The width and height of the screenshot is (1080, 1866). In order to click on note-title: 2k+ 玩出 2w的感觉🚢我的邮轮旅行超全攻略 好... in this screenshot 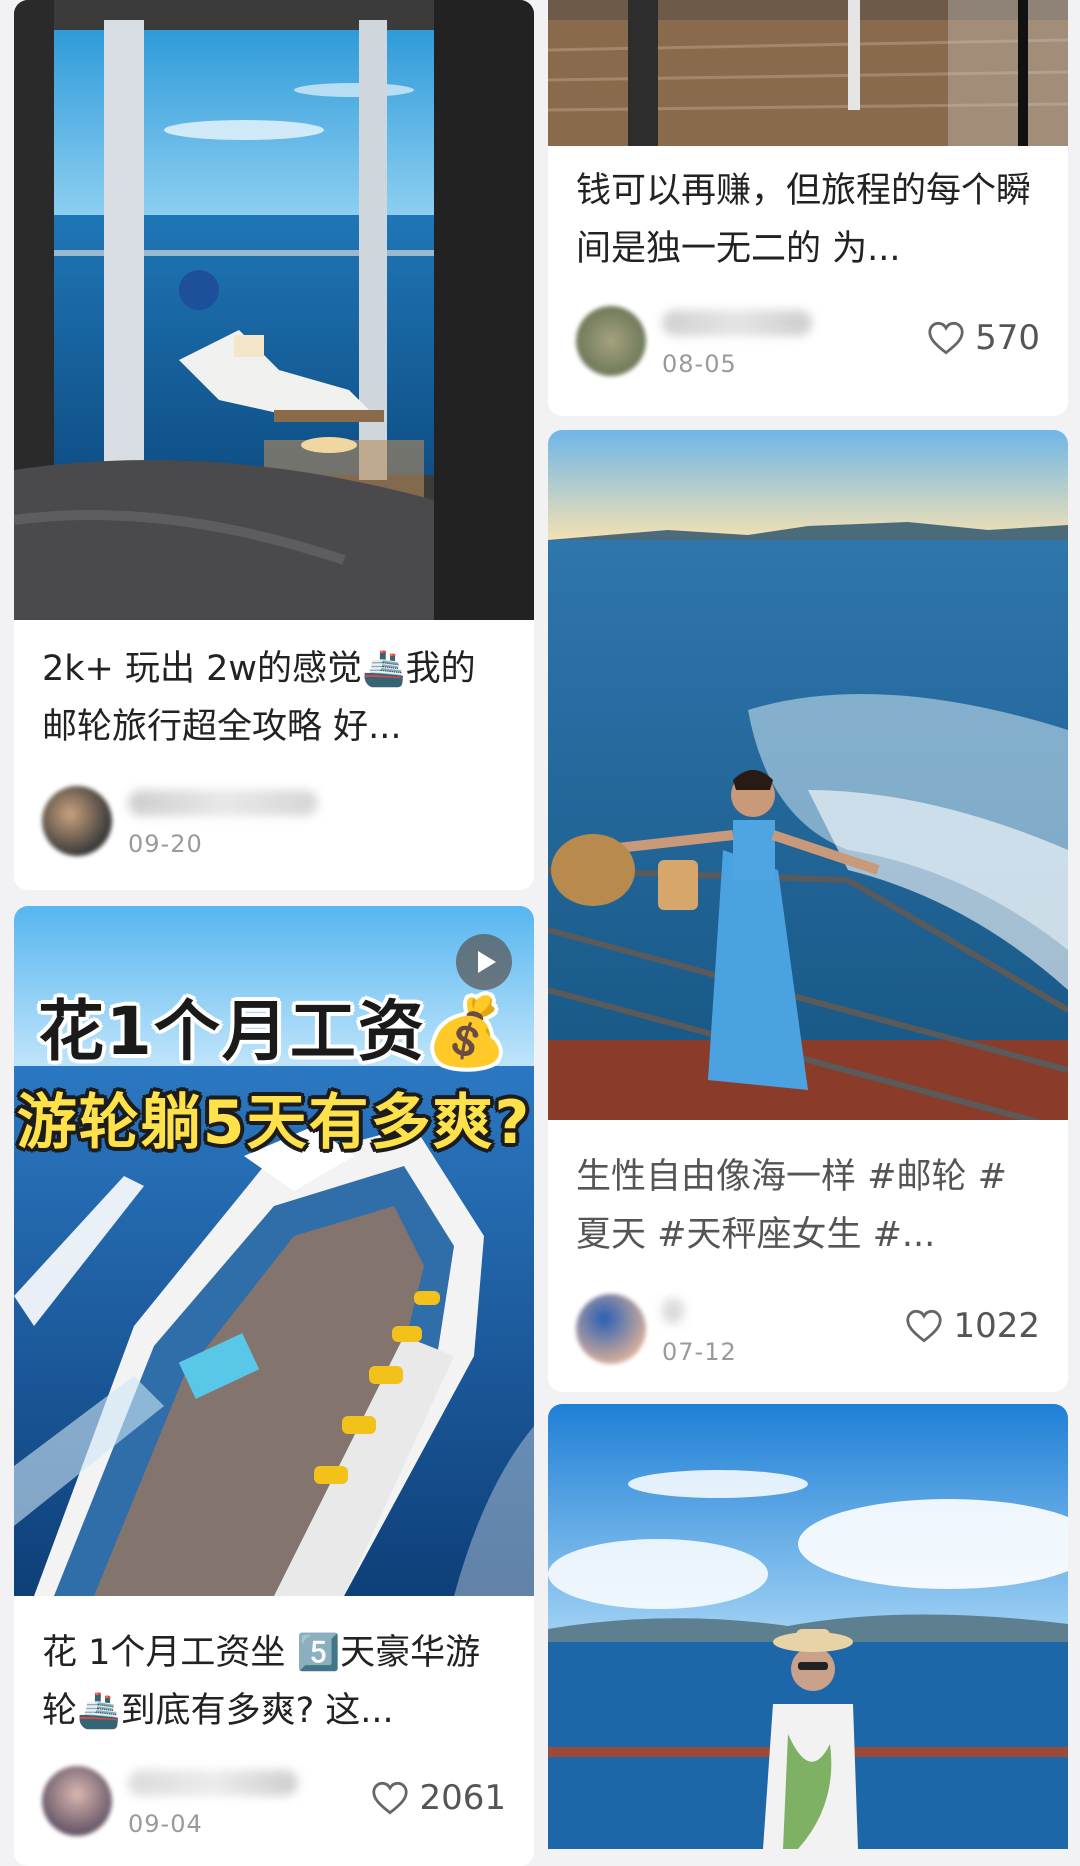, I will do `click(274, 698)`.